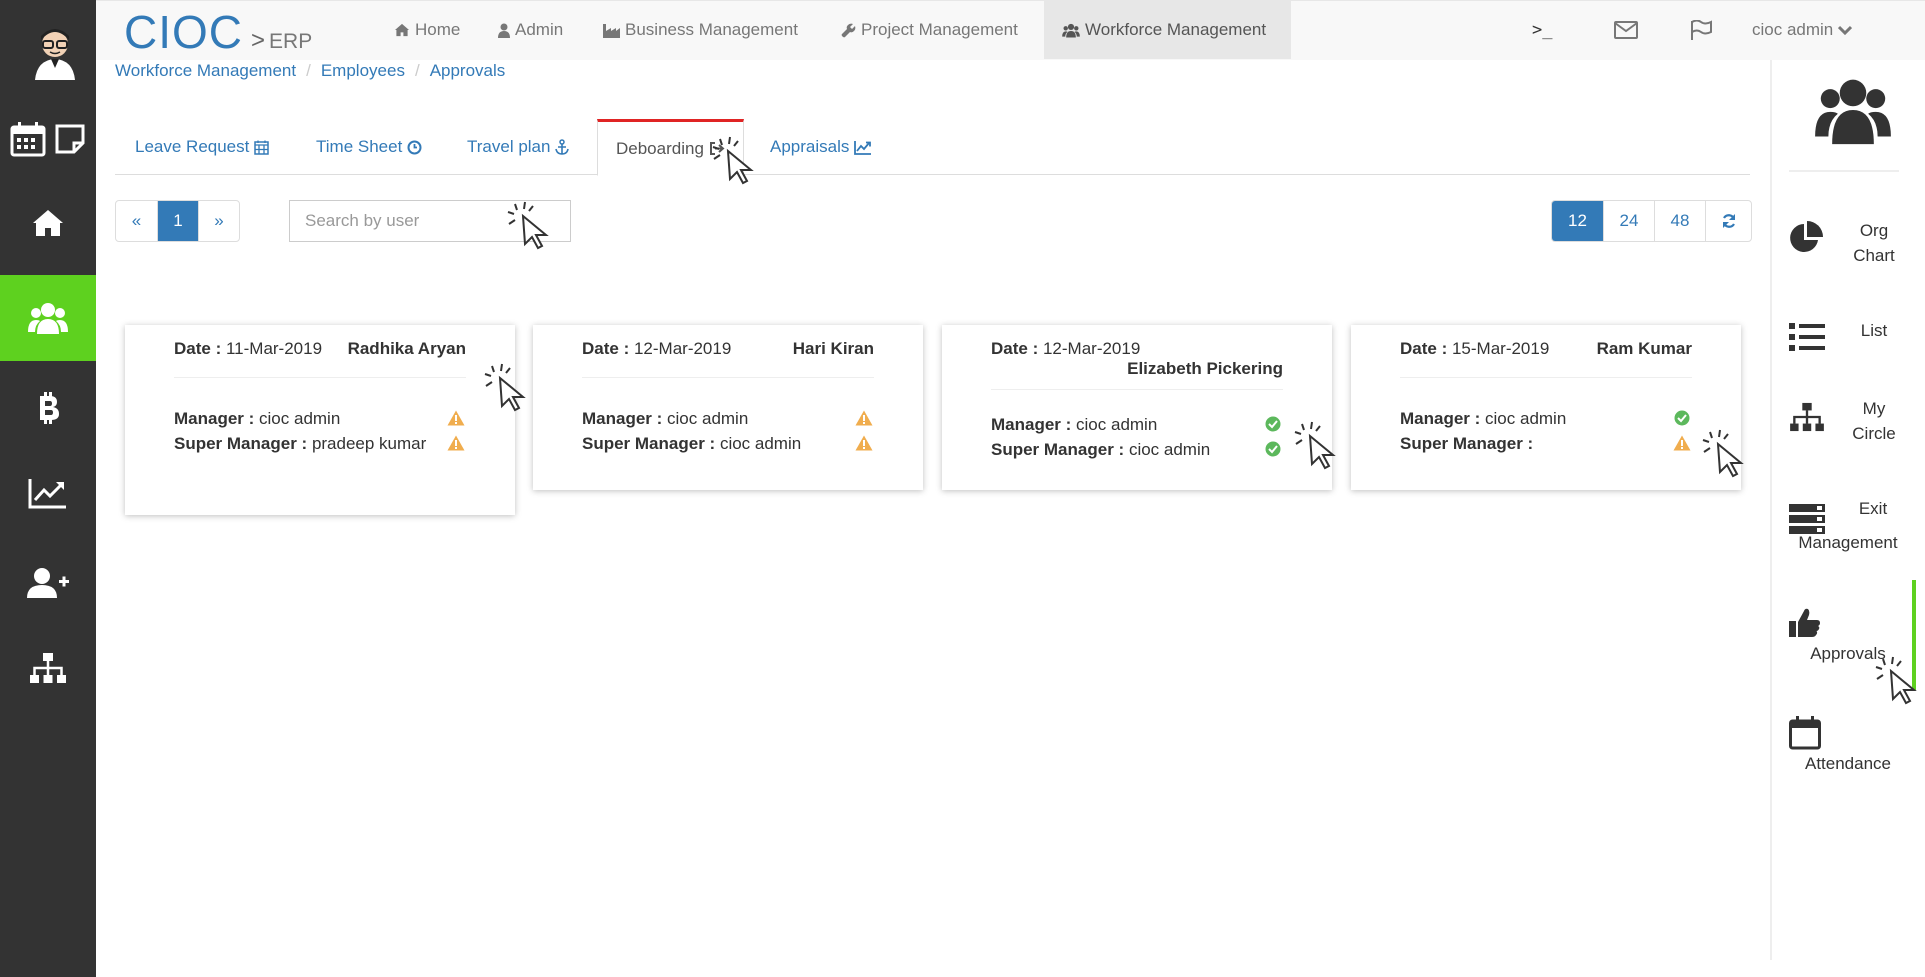 The width and height of the screenshot is (1925, 977). I want to click on page-size-selector: 12 24 48, so click(1651, 221).